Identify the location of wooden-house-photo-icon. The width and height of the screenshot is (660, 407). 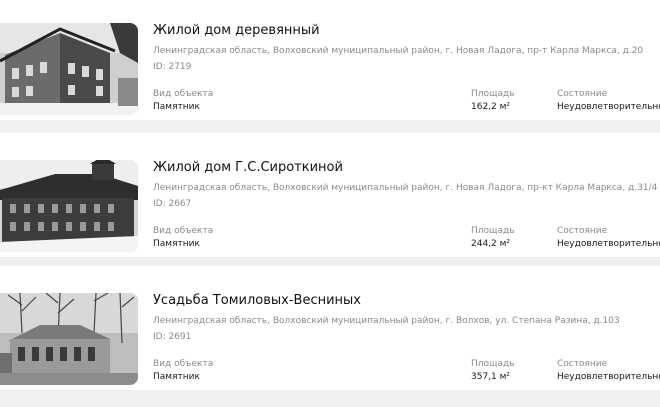
(69, 69).